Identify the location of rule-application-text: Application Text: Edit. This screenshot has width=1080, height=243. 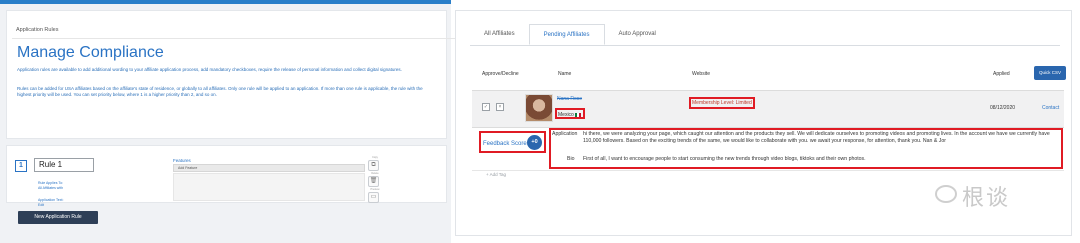
(50, 202).